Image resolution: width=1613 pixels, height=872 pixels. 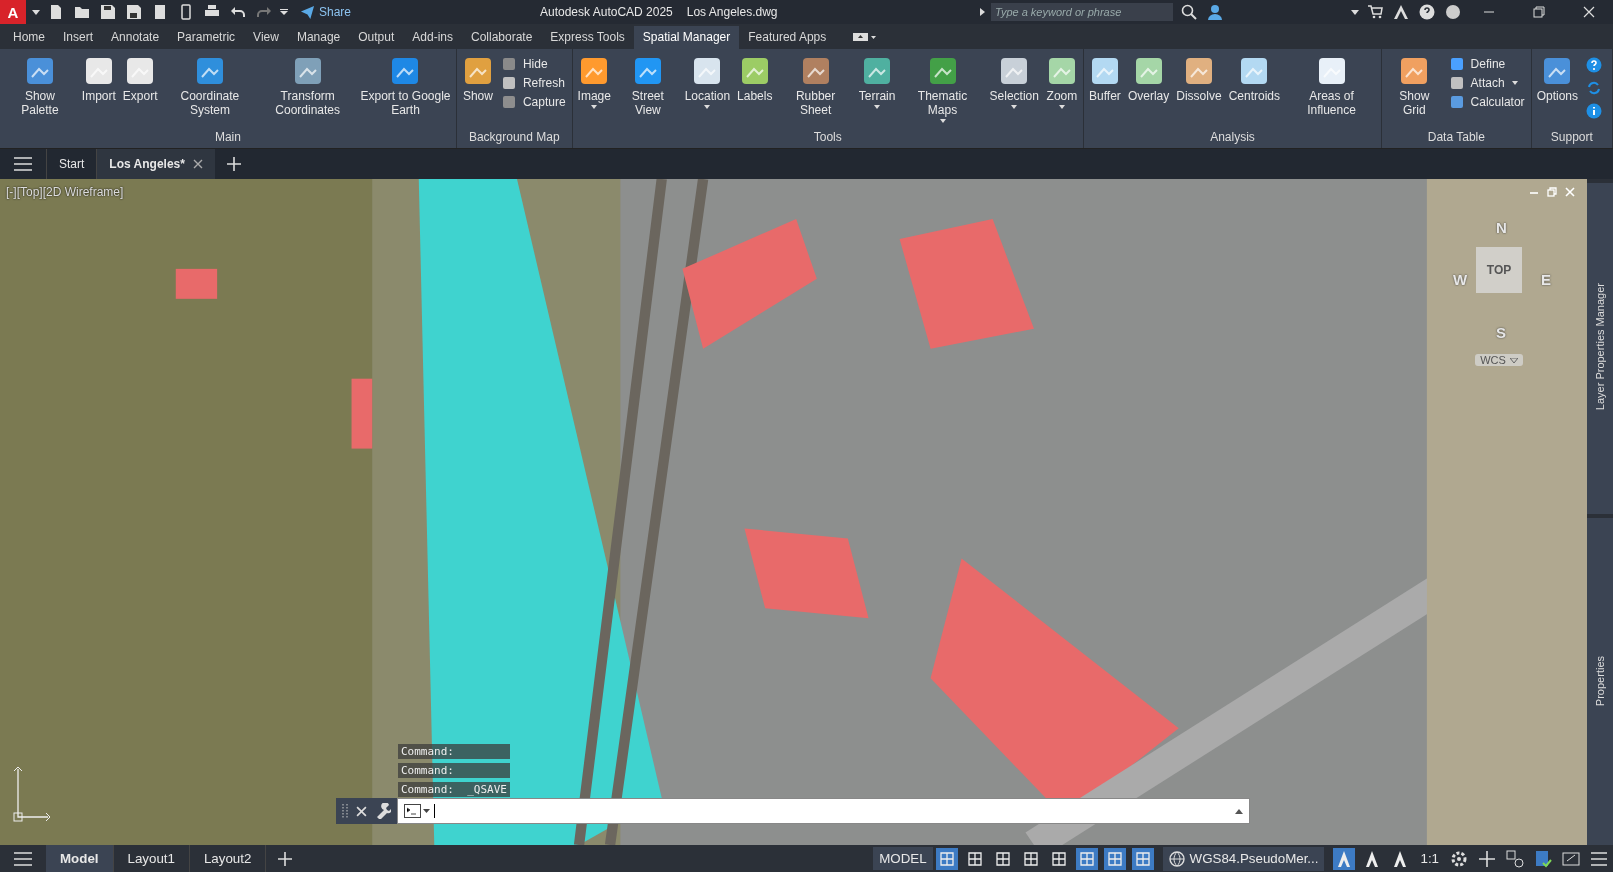 I want to click on app-menu-button: A, so click(x=13, y=12).